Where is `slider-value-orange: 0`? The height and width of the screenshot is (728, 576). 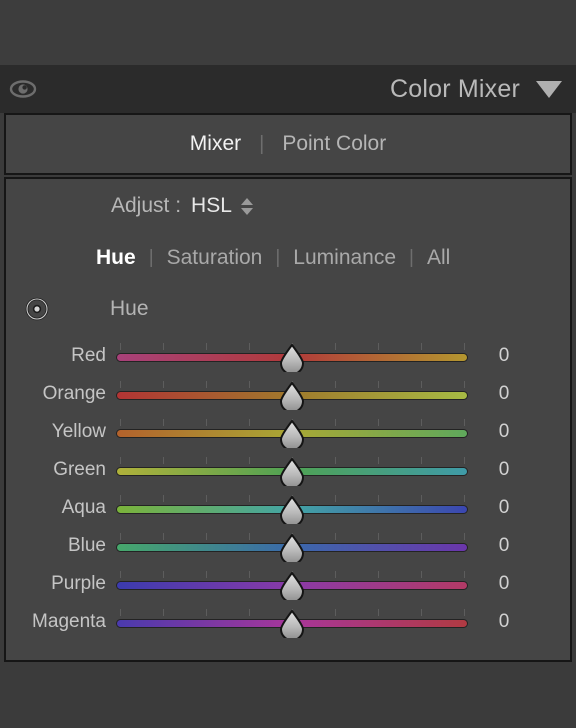
slider-value-orange: 0 is located at coordinates (504, 394).